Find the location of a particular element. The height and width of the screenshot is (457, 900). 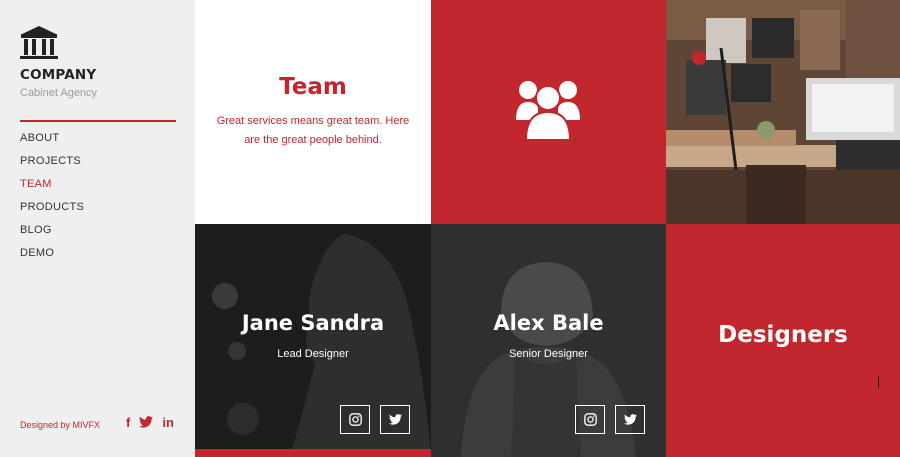

nav-item-demo: DEMO is located at coordinates (52, 256).